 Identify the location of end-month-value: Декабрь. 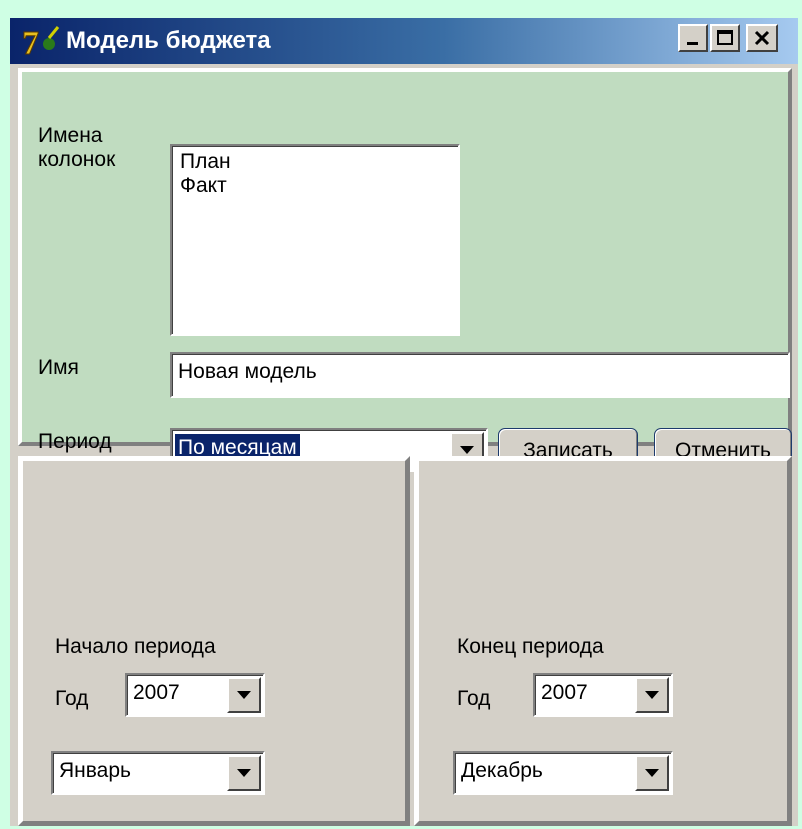
(502, 770).